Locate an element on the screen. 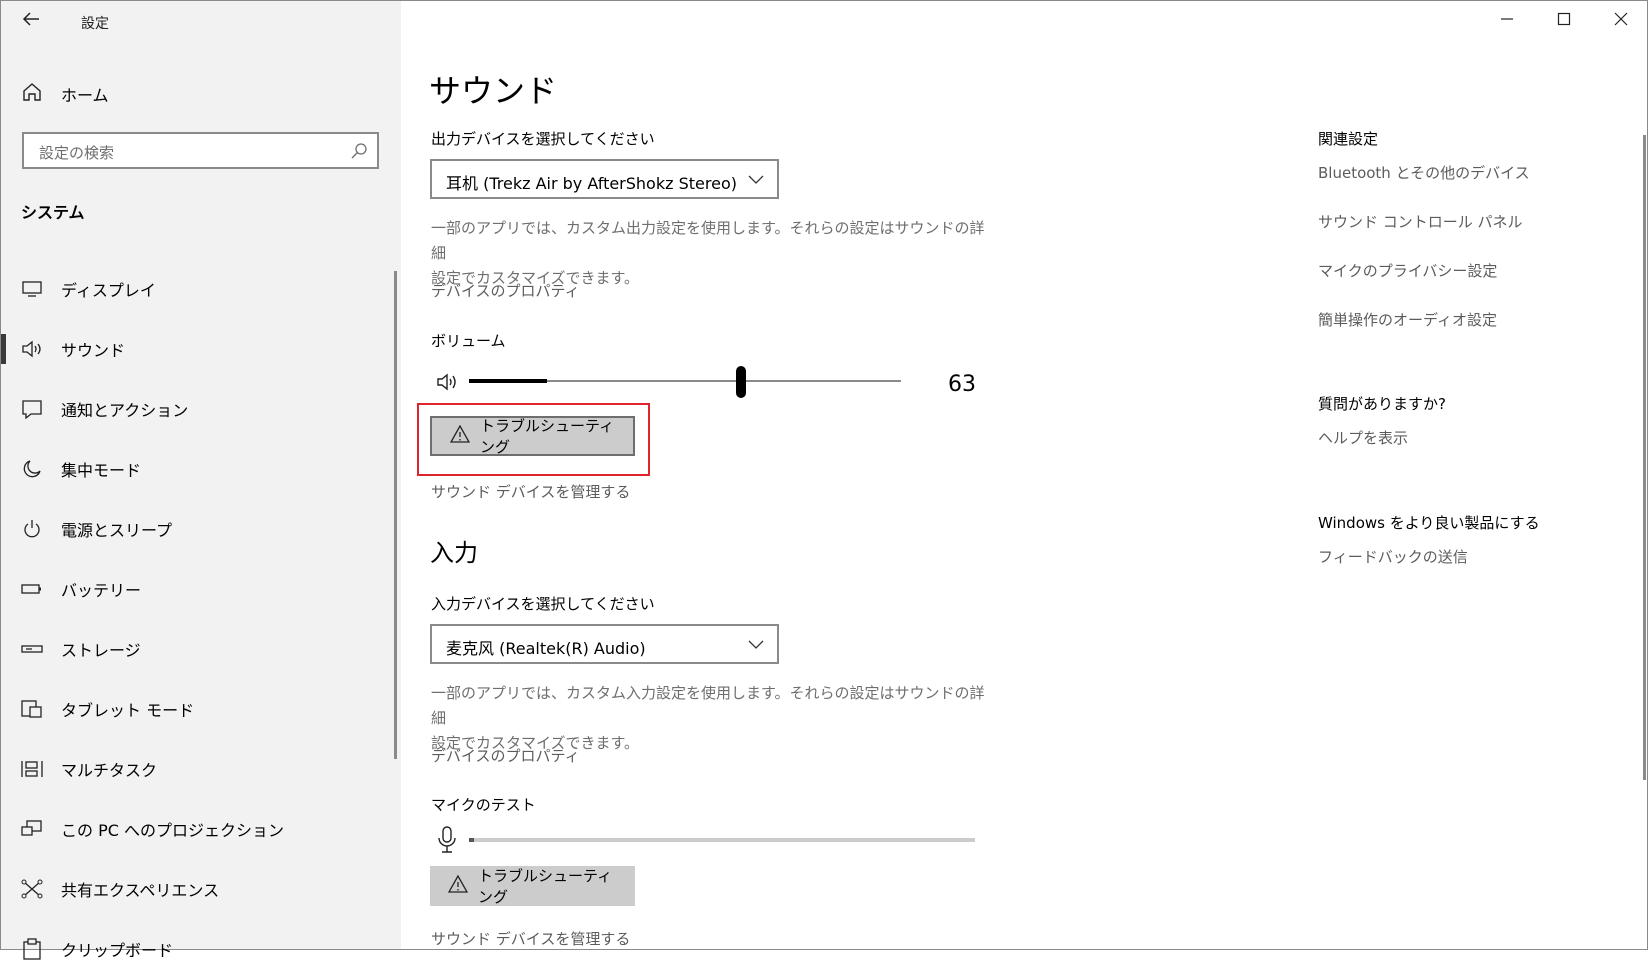 This screenshot has height=979, width=1648. sidebar-item-label: サウンド is located at coordinates (93, 350).